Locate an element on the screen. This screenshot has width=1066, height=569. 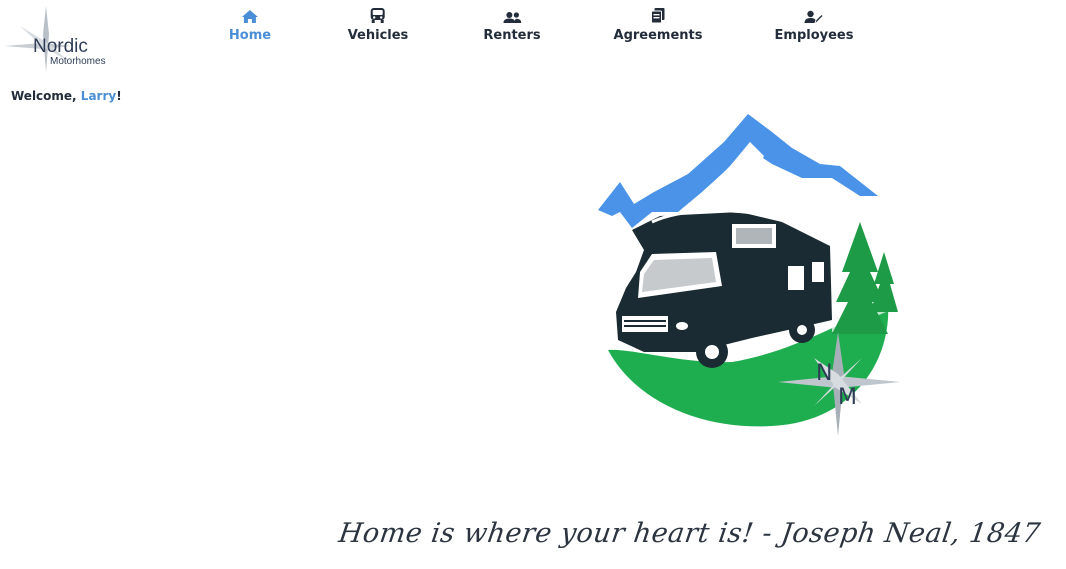
nav-label-home: Home is located at coordinates (250, 35).